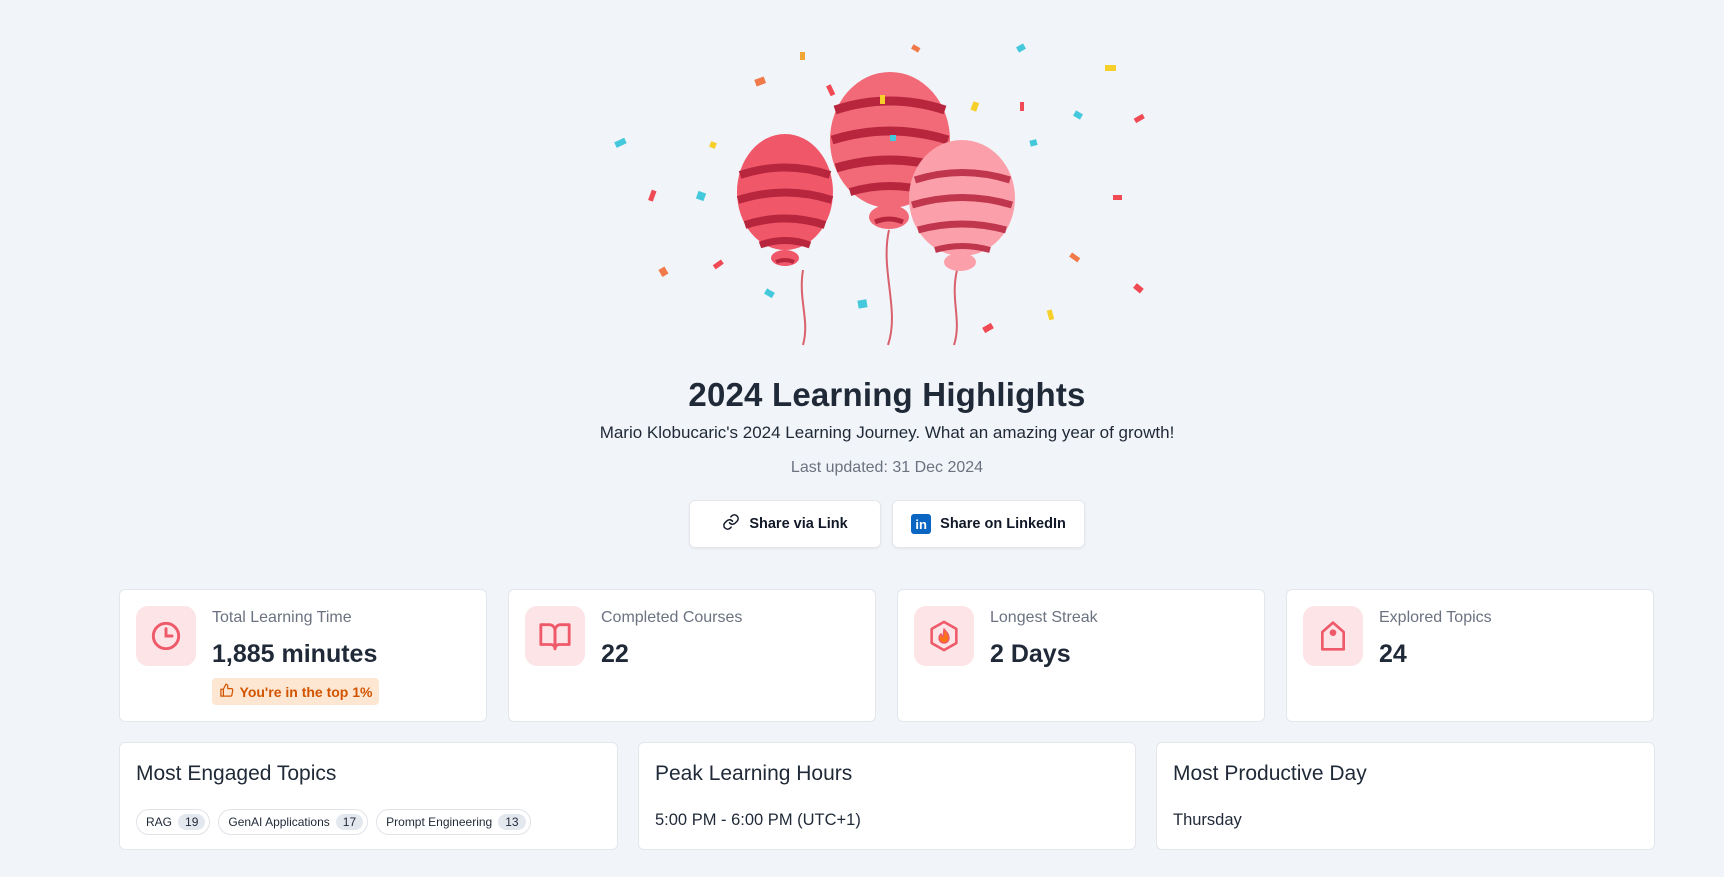  I want to click on productive-day-value: Thursday, so click(1207, 820).